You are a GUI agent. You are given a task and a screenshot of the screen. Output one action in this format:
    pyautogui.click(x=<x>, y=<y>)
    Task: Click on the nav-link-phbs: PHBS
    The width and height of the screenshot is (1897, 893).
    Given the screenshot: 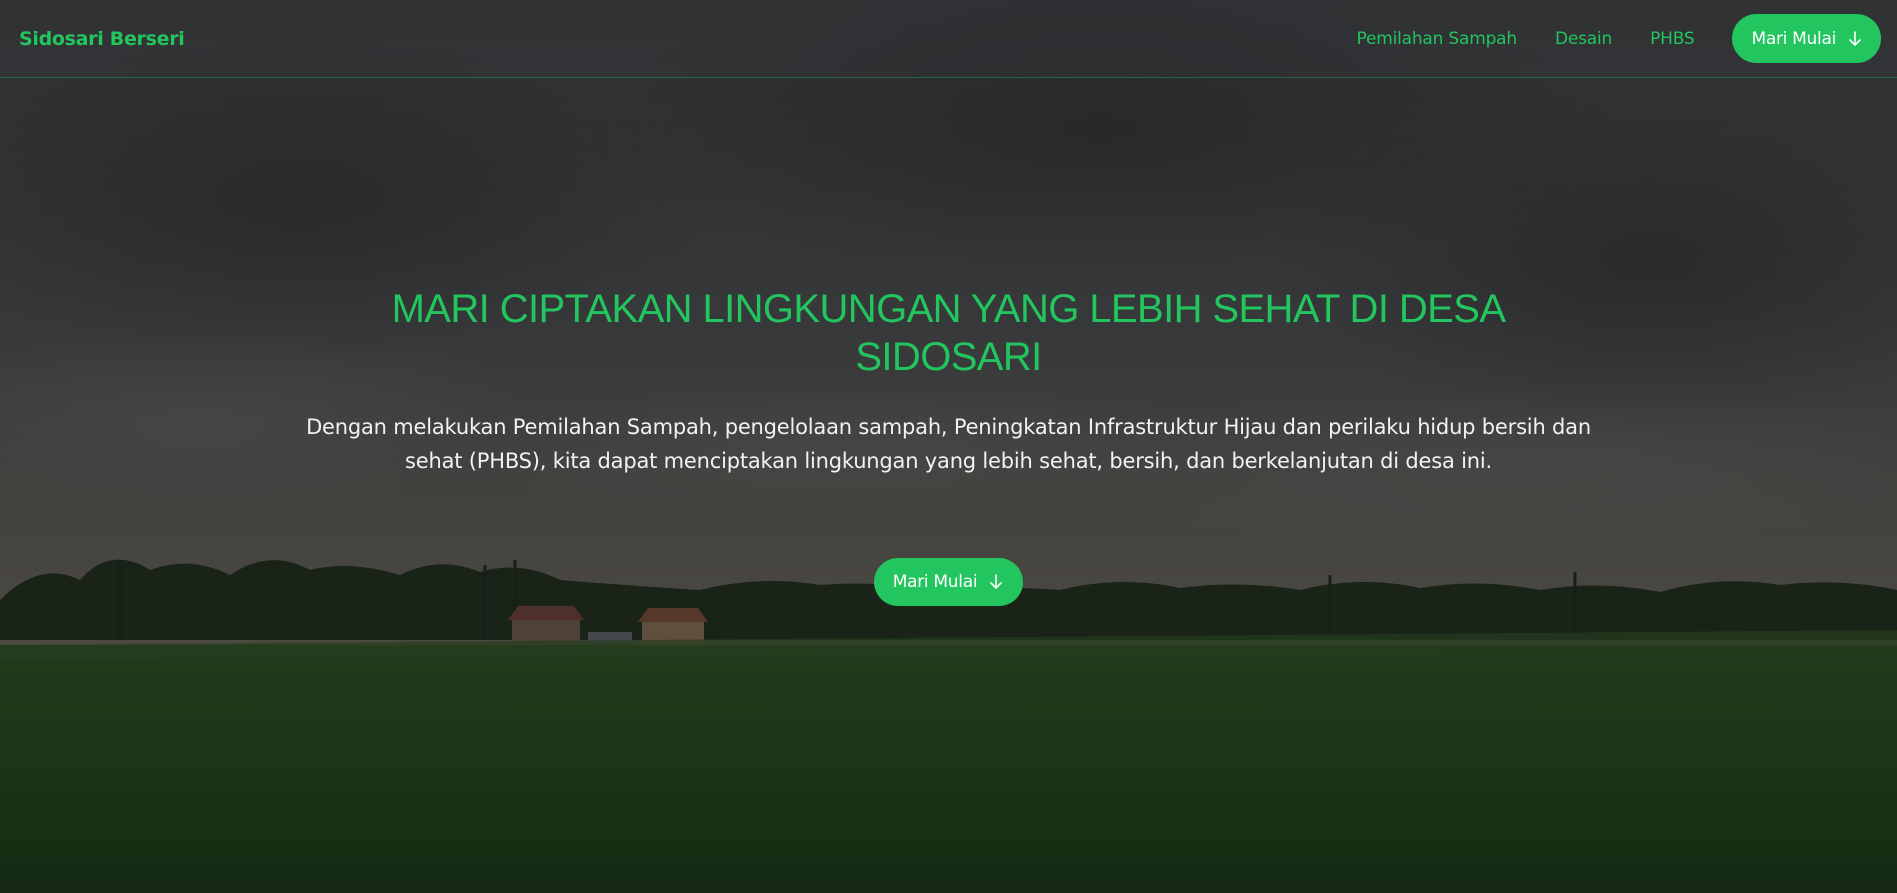 What is the action you would take?
    pyautogui.click(x=1672, y=39)
    